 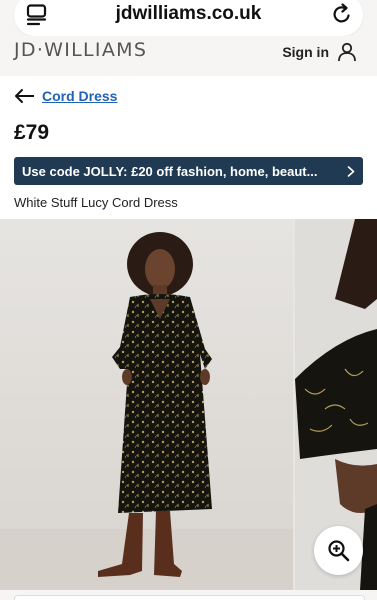 I want to click on reload-icon, so click(x=342, y=14).